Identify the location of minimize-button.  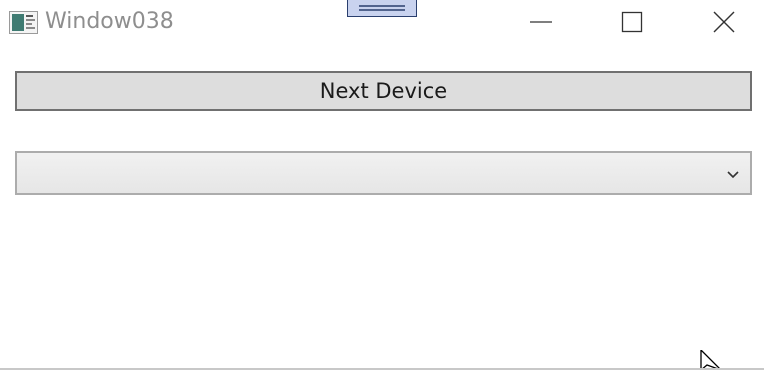
(541, 22).